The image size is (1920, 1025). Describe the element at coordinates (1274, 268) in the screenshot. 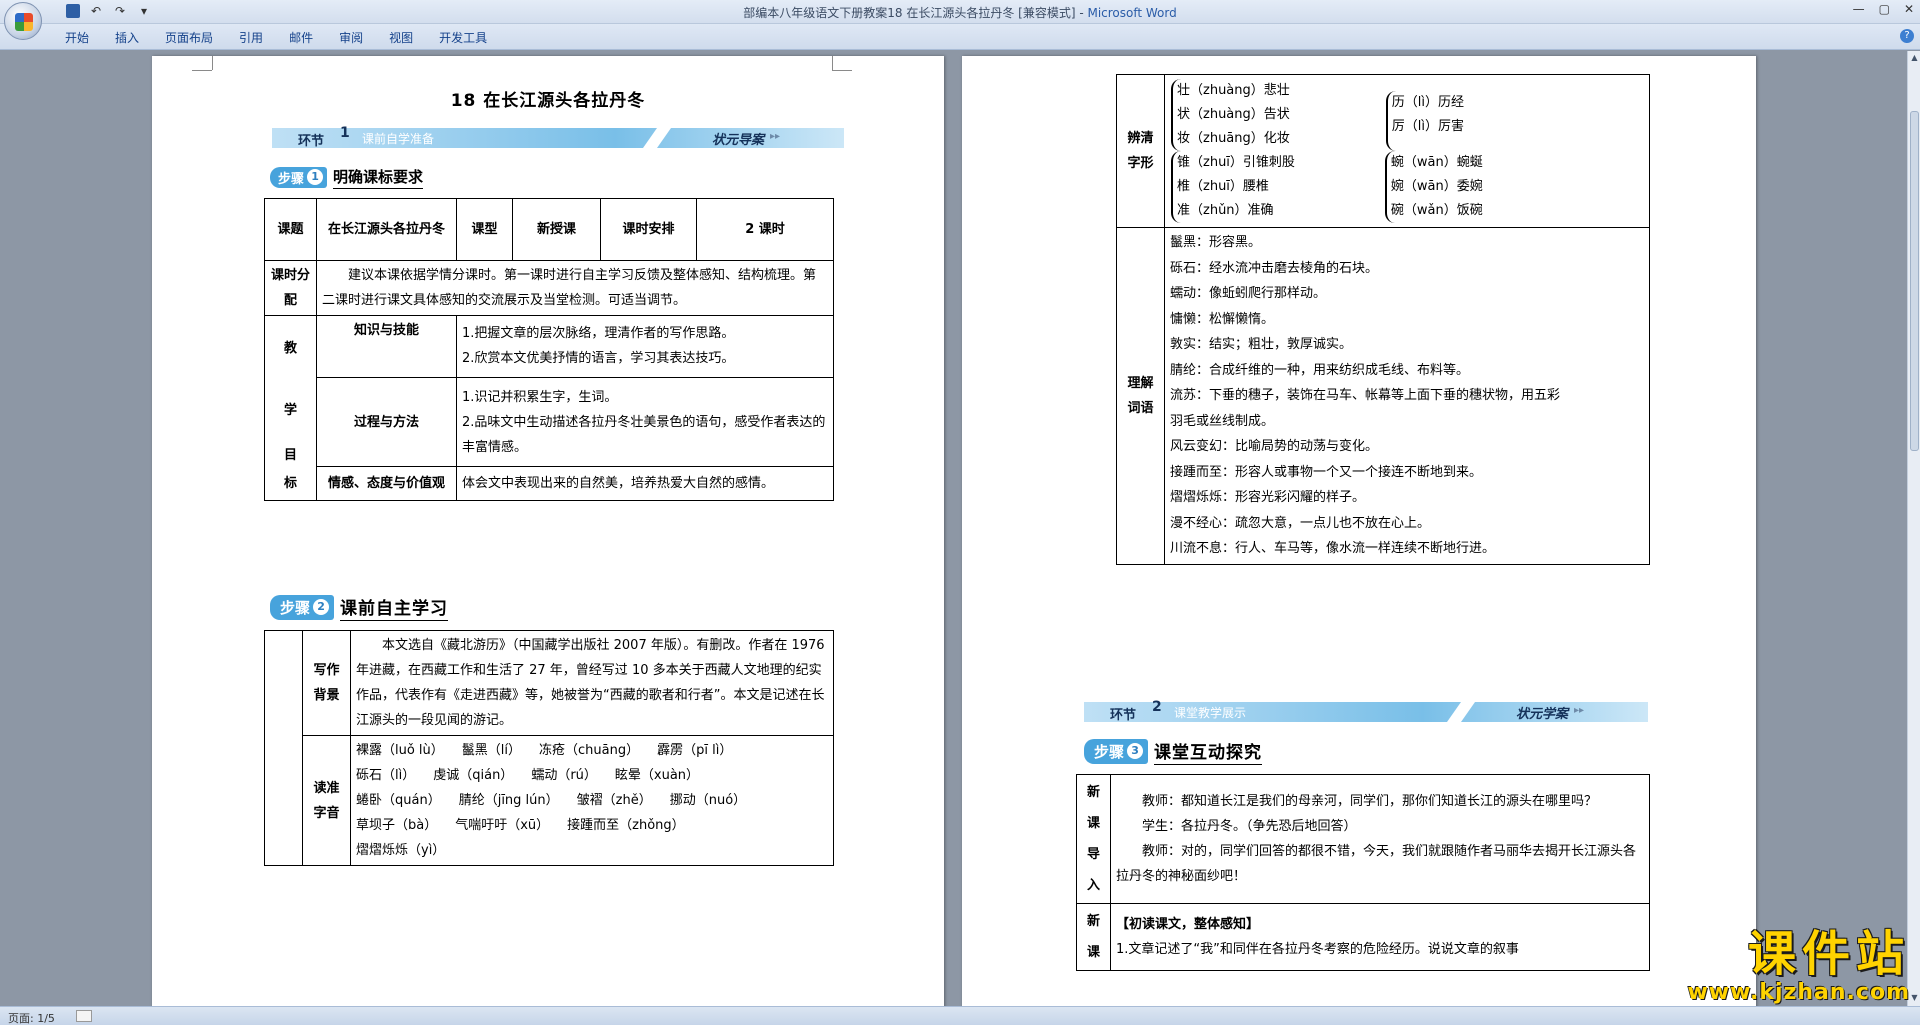

I see `word-definition: 砾石：经水流冲击磨去棱角的石块。` at that location.